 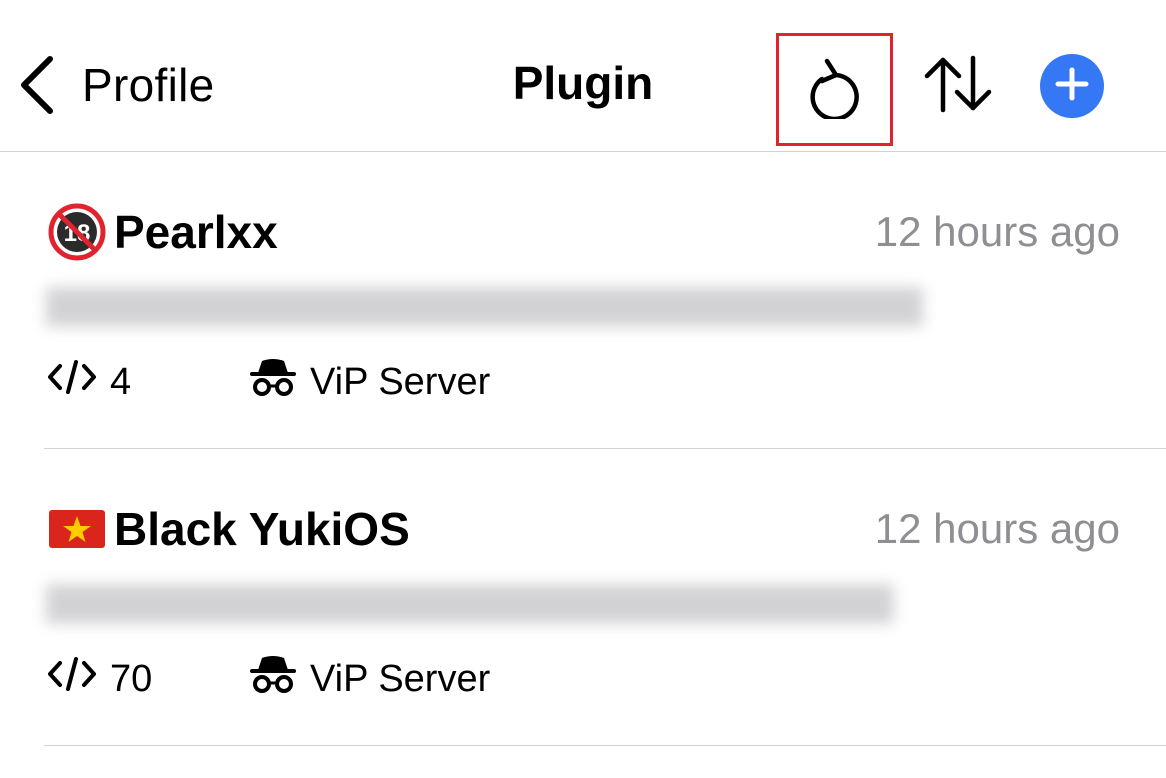 I want to click on chevron-left-icon, so click(x=37, y=85).